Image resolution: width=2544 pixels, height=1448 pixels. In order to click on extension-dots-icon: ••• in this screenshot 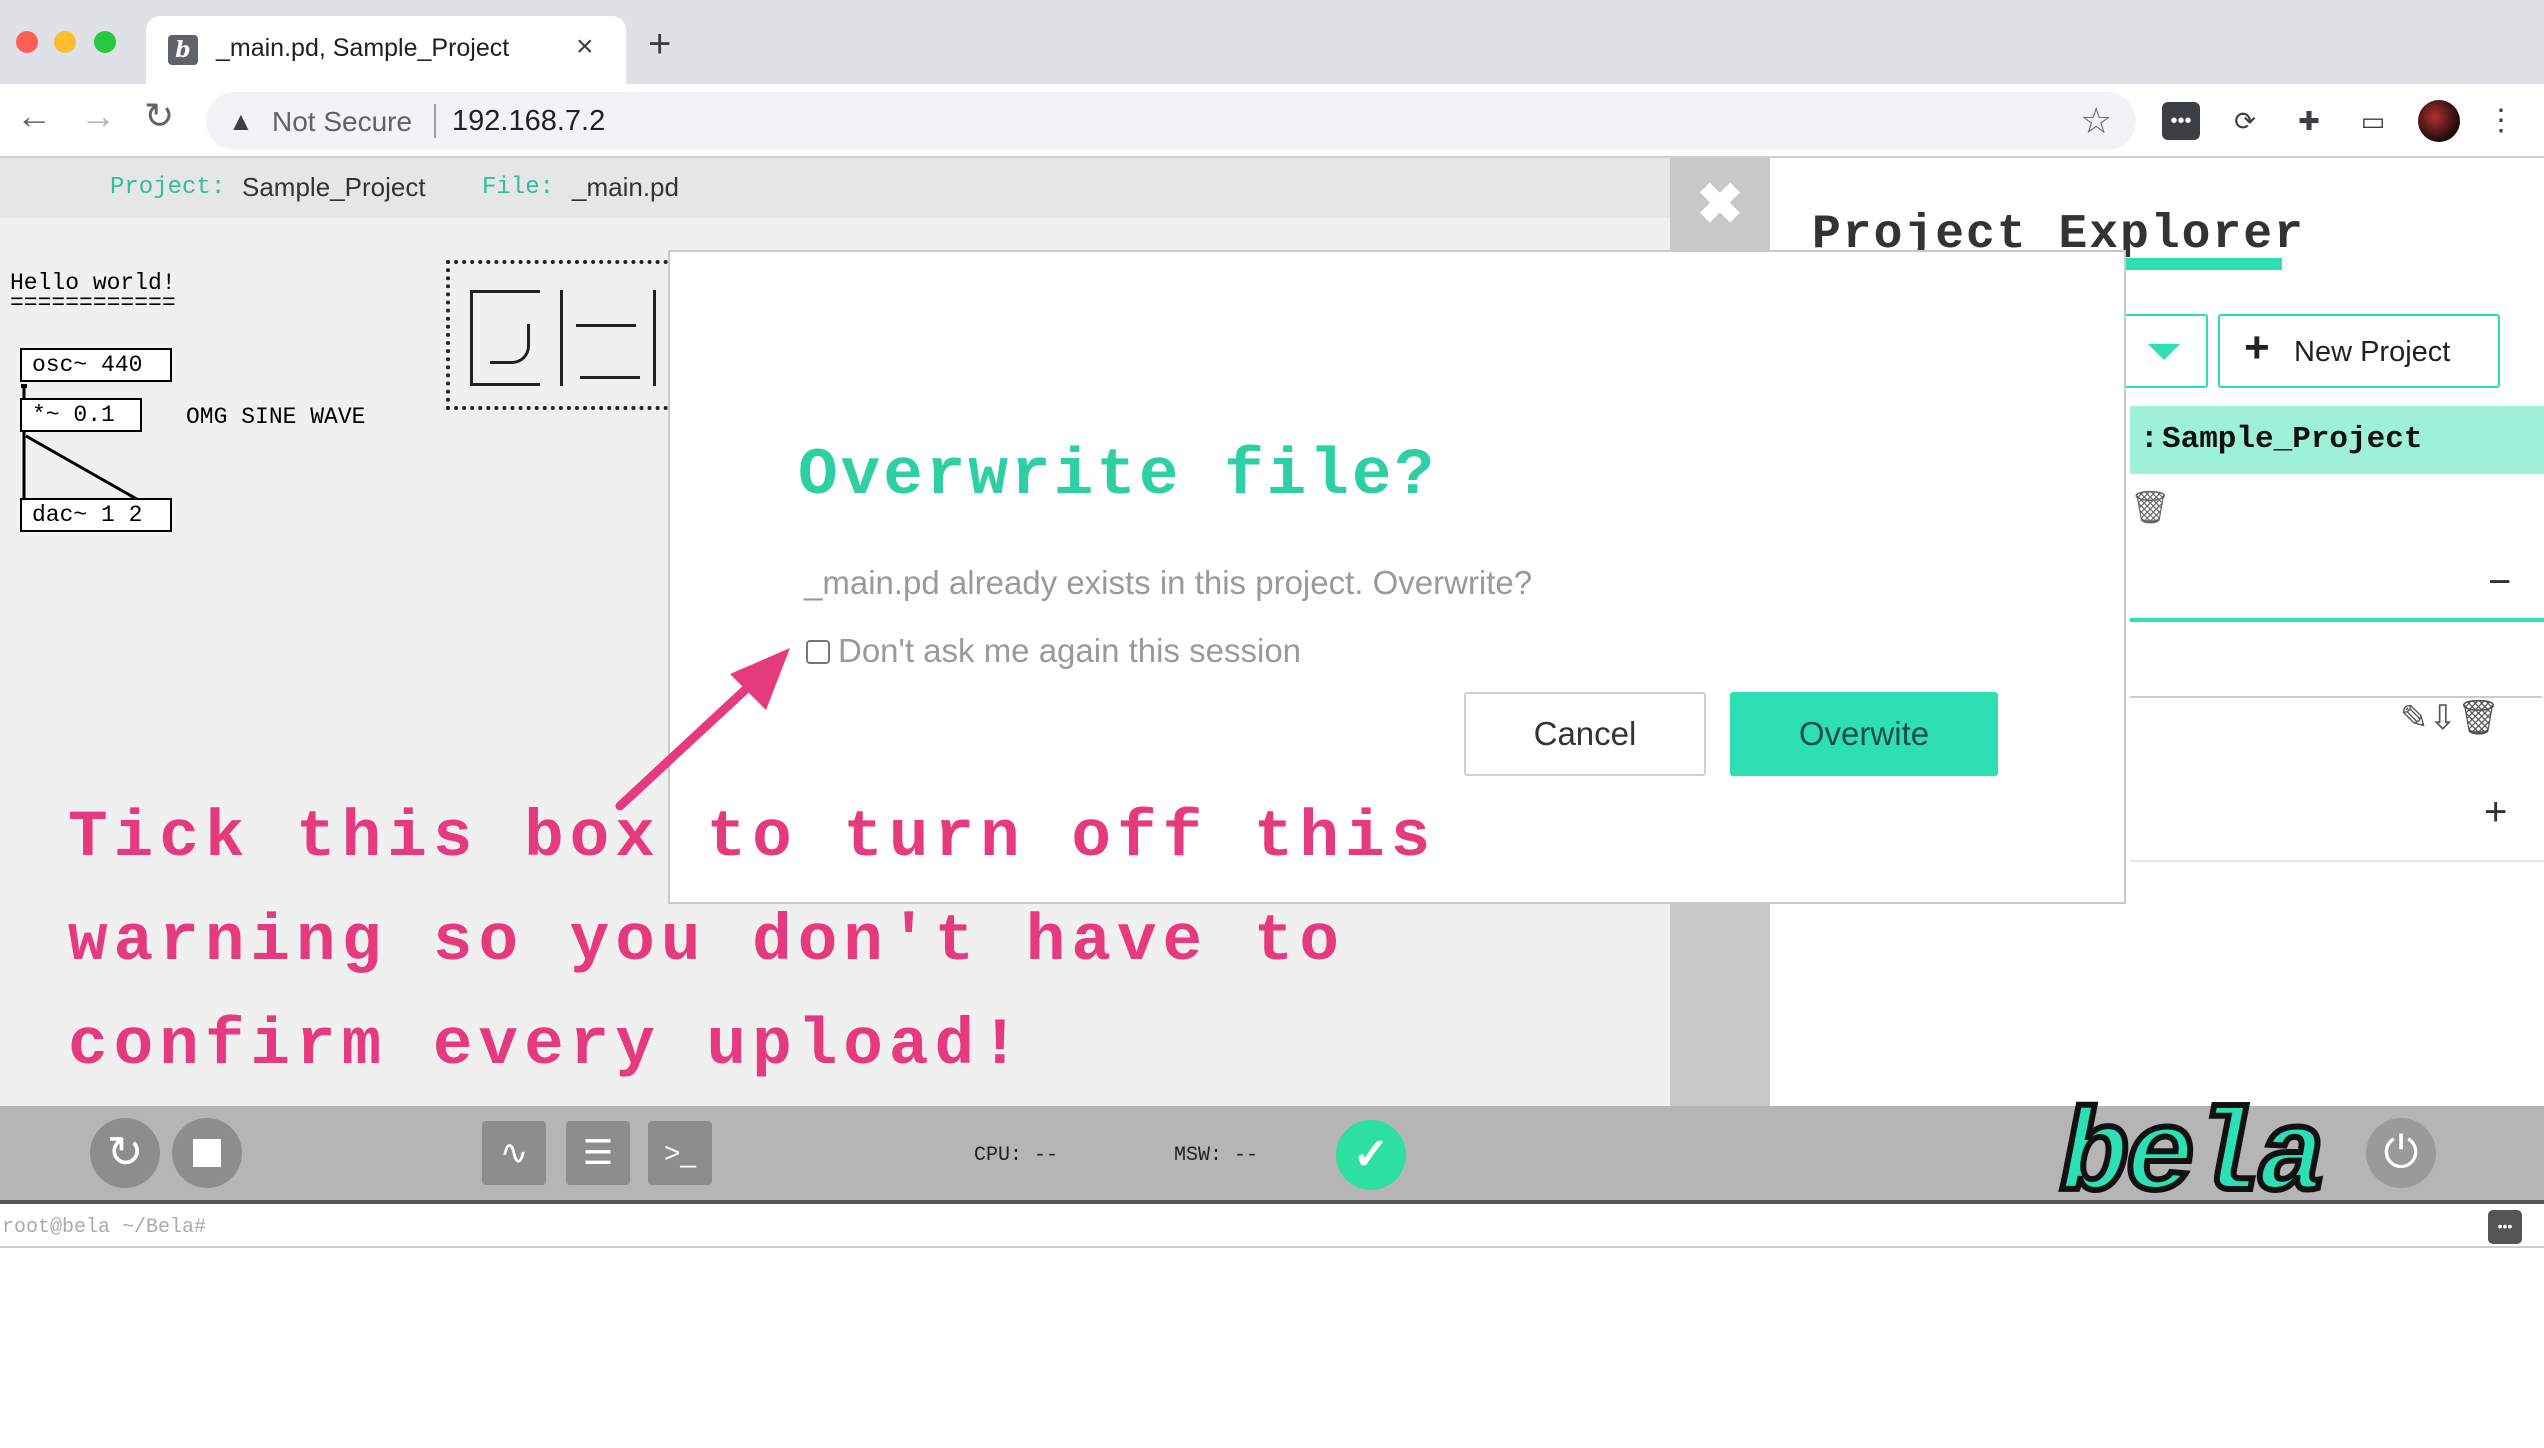, I will do `click(2181, 121)`.